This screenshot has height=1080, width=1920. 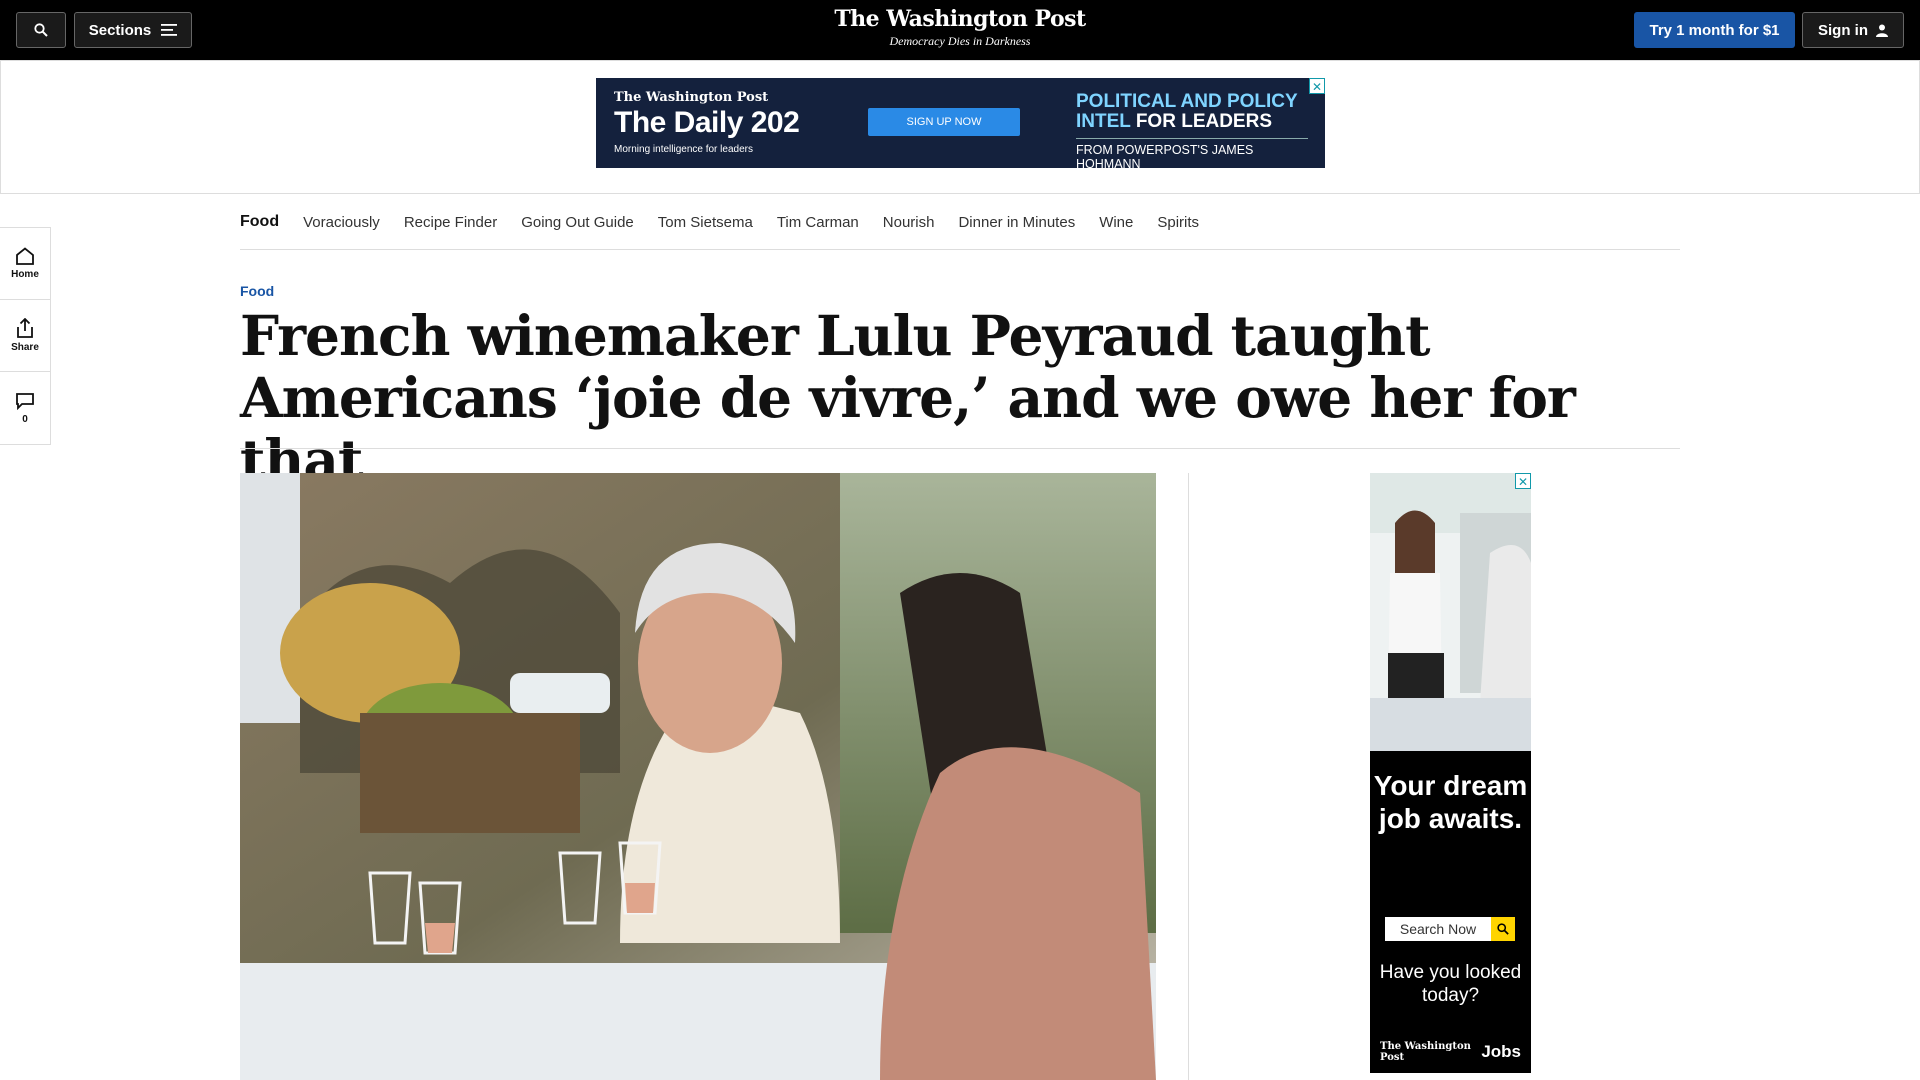 What do you see at coordinates (169, 30) in the screenshot?
I see `menu-icon` at bounding box center [169, 30].